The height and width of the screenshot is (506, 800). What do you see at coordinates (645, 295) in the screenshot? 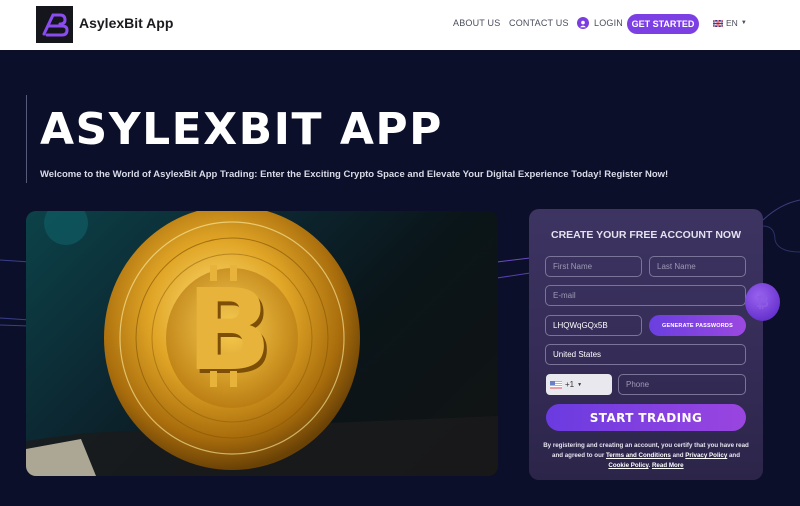
I see `email-input` at bounding box center [645, 295].